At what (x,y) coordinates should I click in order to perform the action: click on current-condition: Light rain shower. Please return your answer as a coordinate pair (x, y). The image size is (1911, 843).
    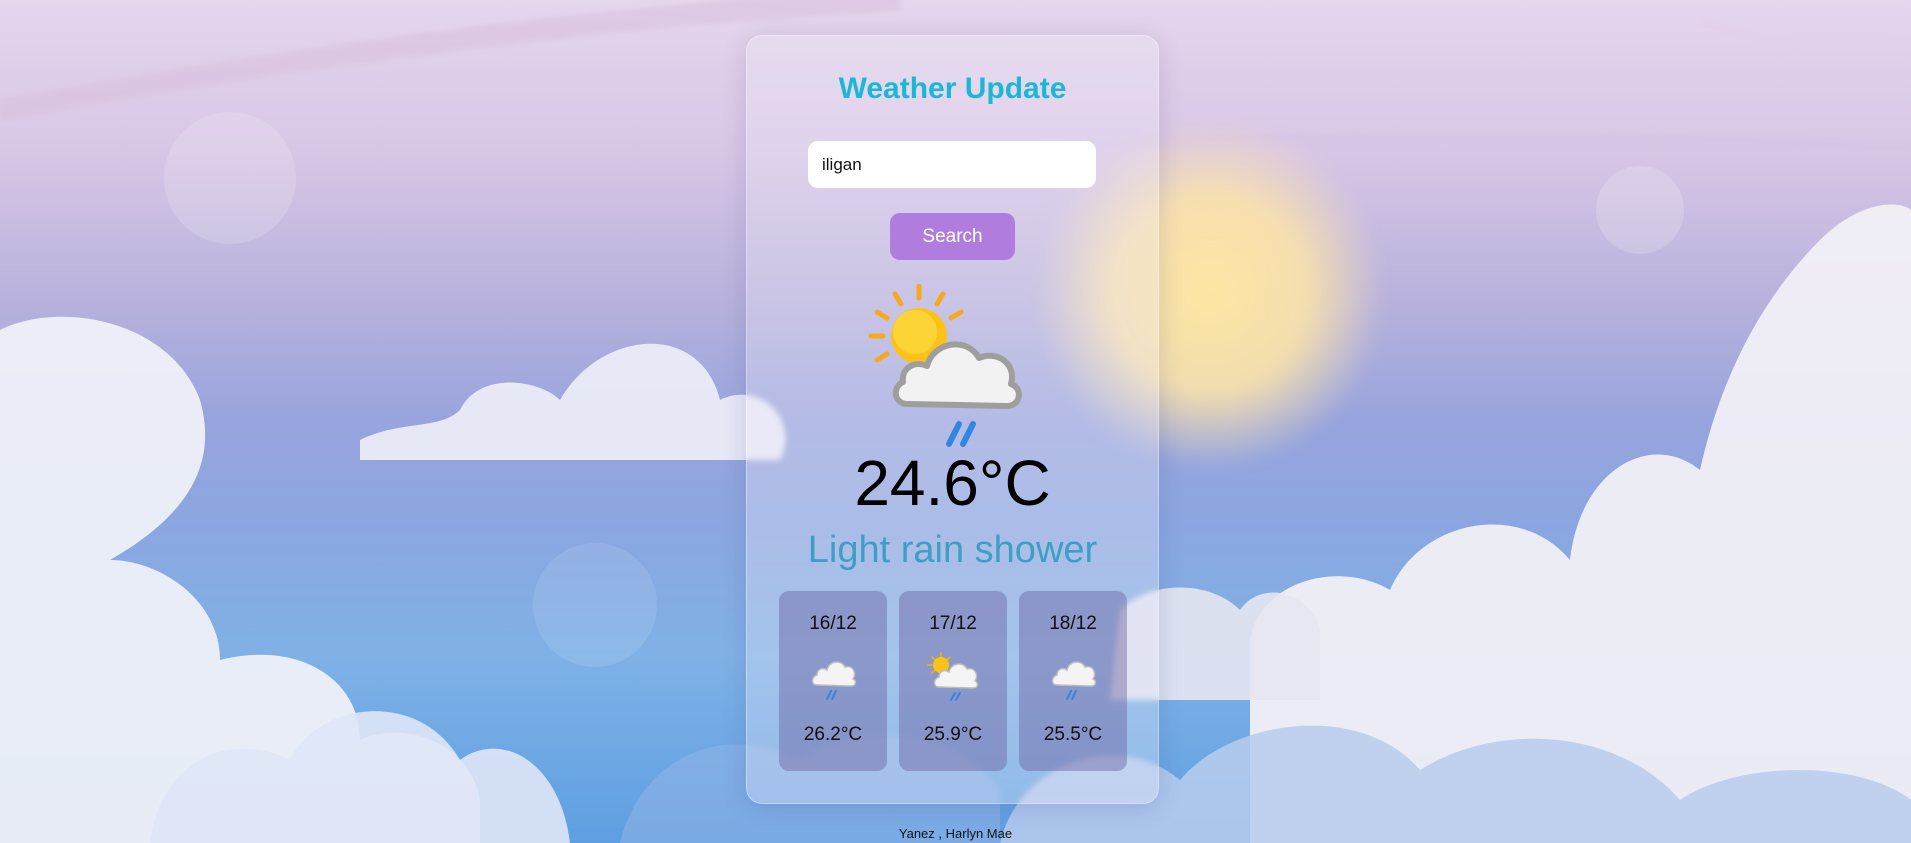
    Looking at the image, I should click on (952, 550).